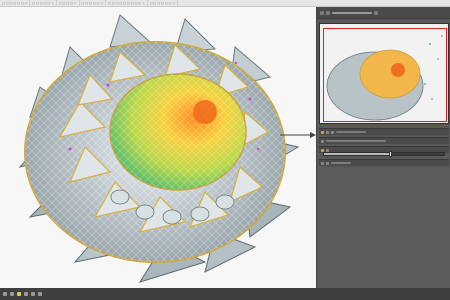  I want to click on opacity-slider, so click(384, 154).